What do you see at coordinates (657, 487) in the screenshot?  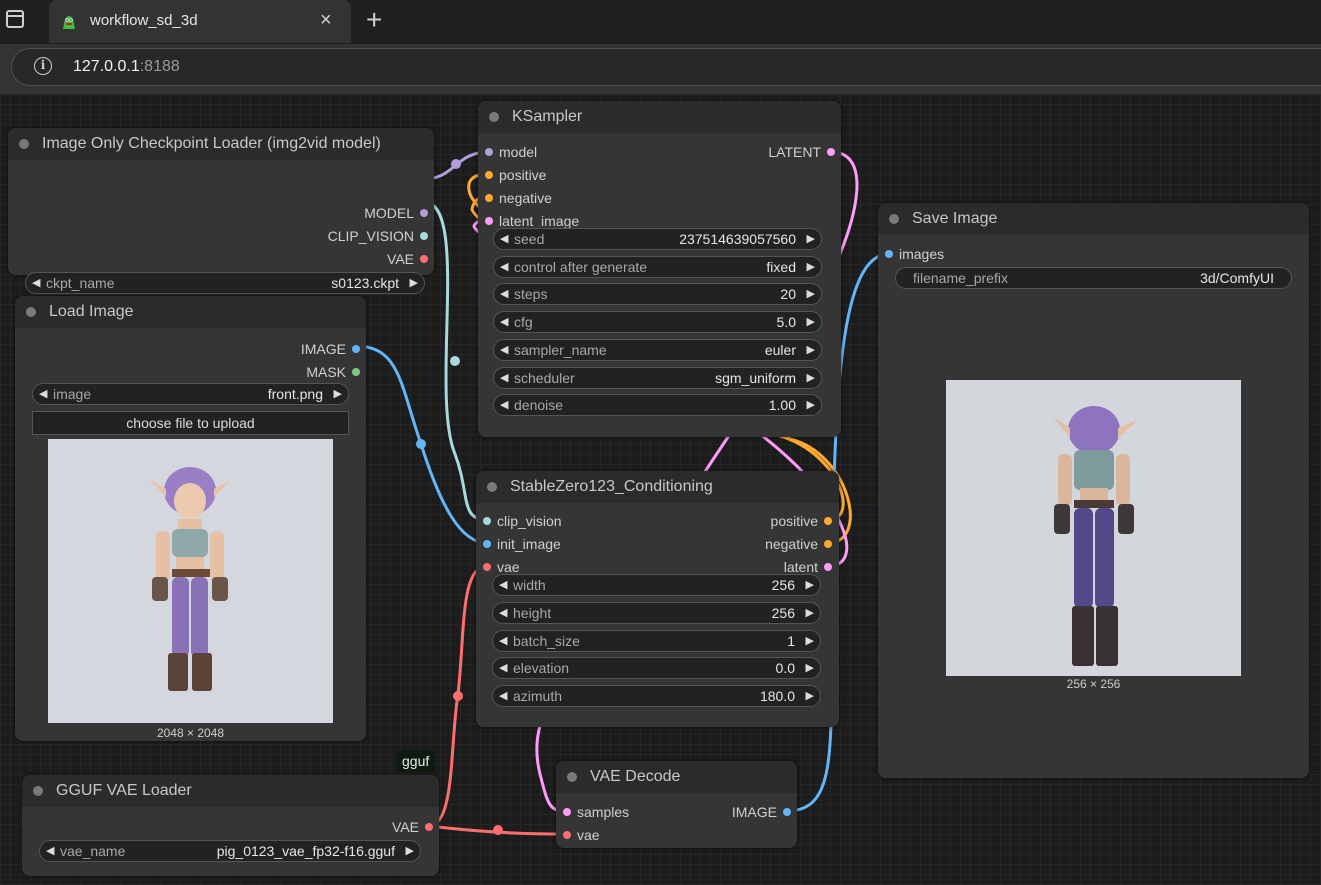 I see `stable-zero123-title: StableZero123_Conditioning` at bounding box center [657, 487].